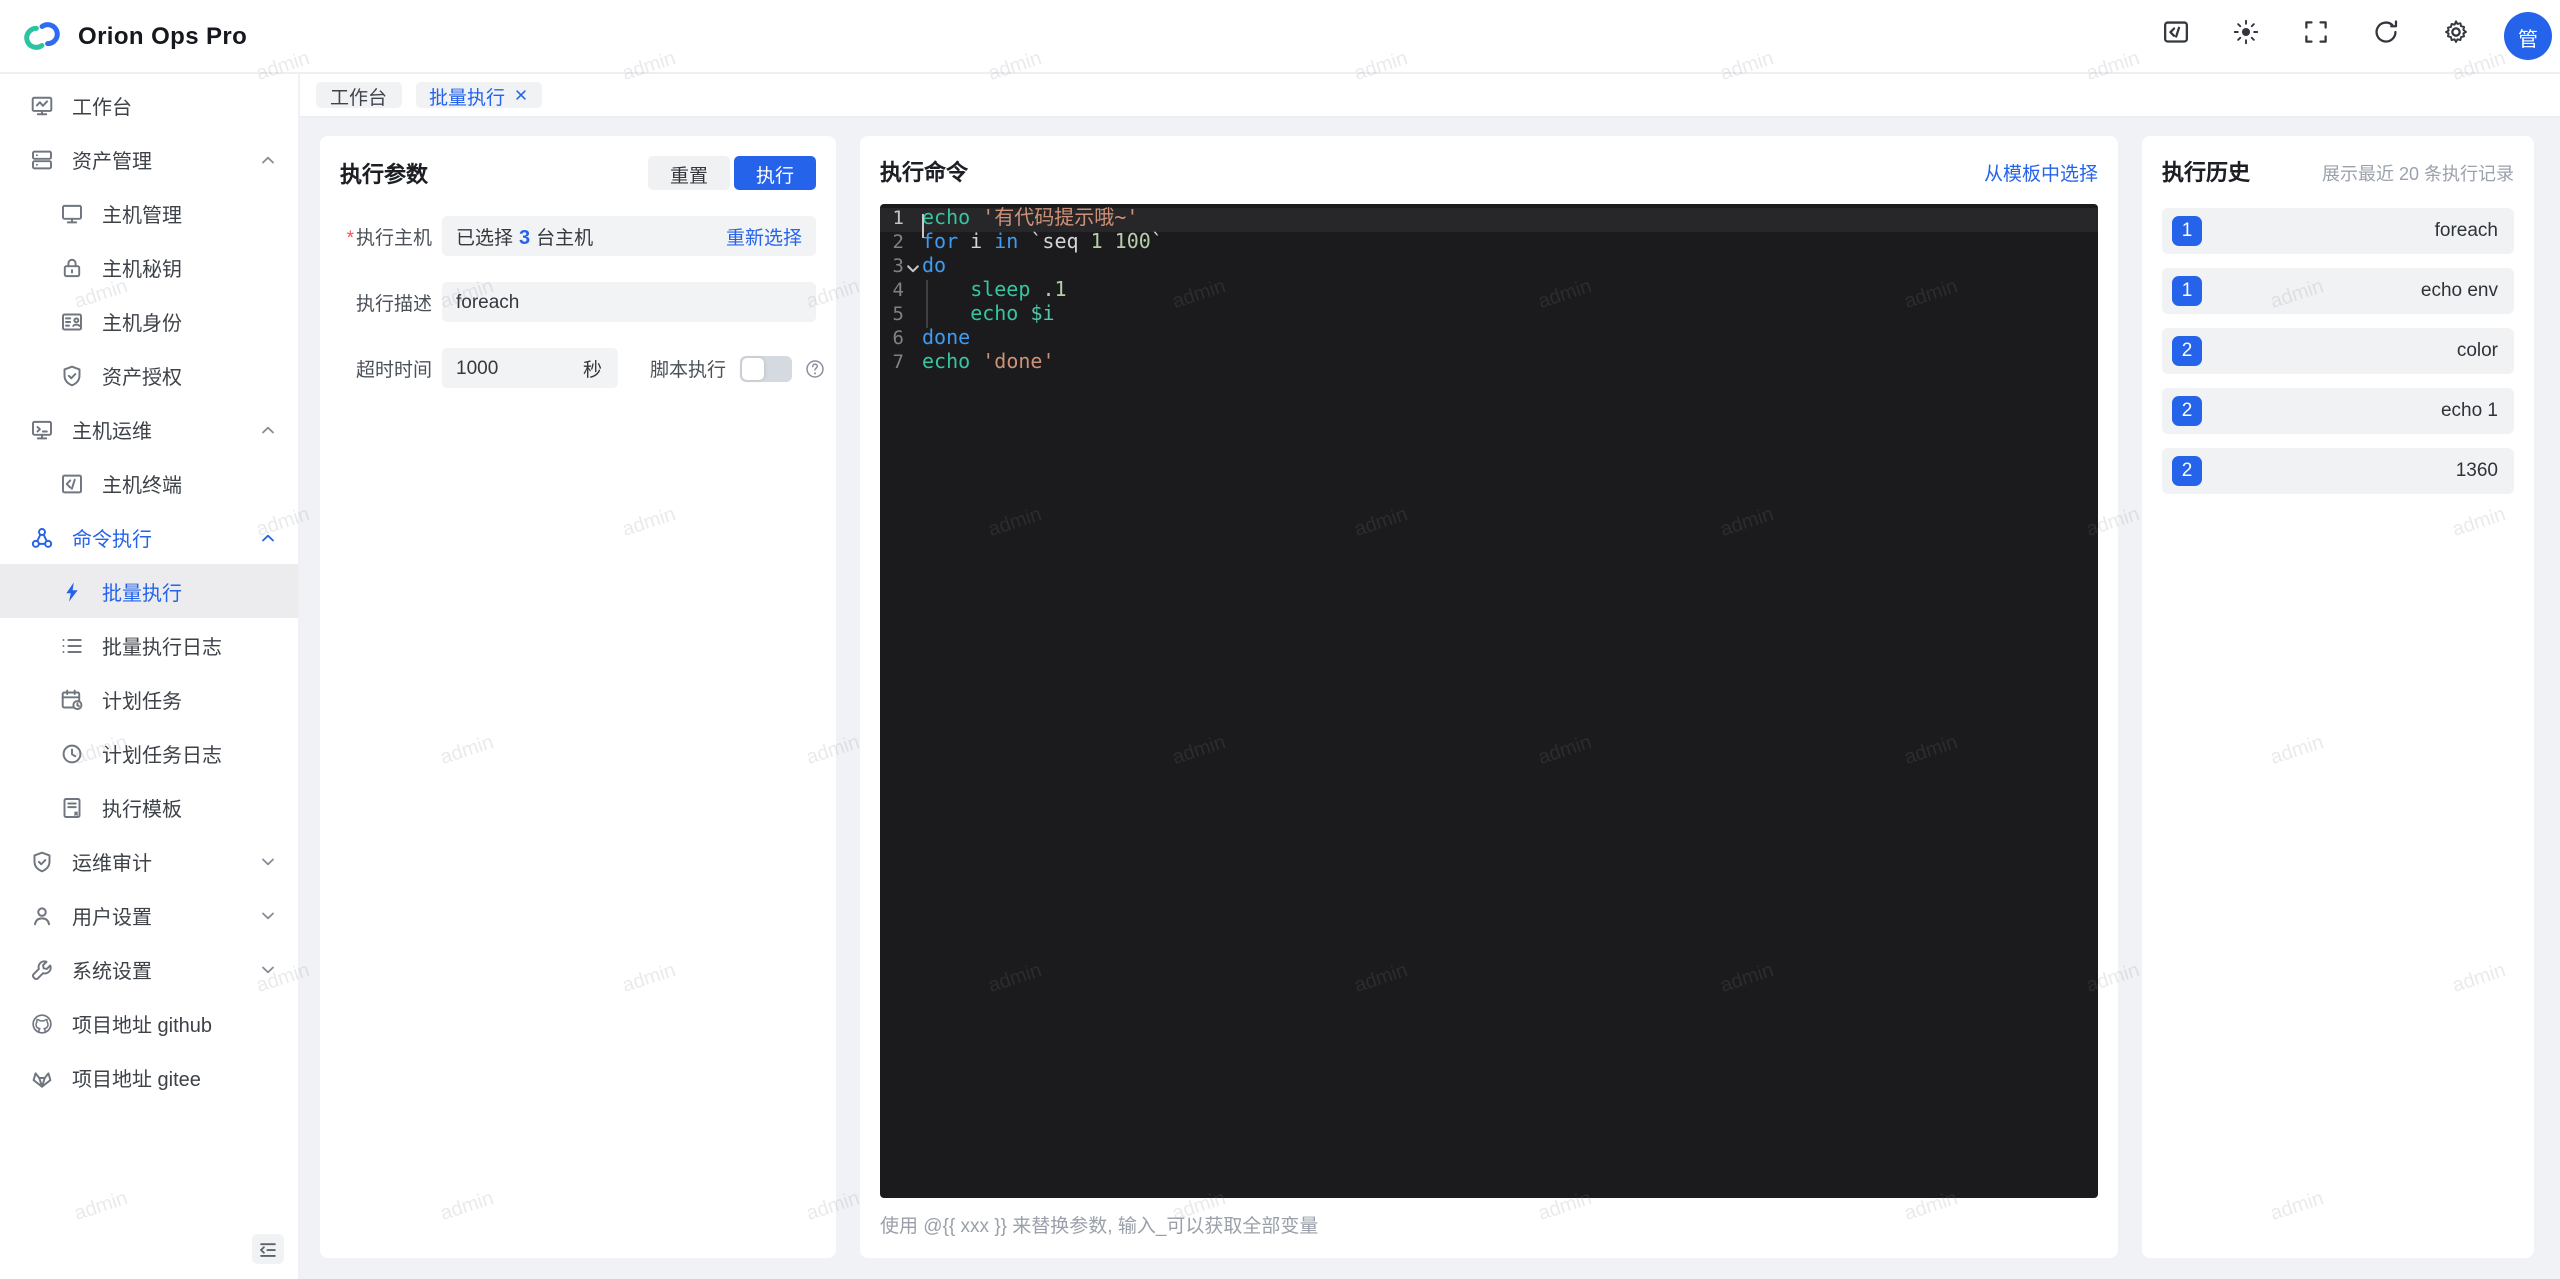 The image size is (2560, 1279). What do you see at coordinates (898, 291) in the screenshot?
I see `line-number: 4` at bounding box center [898, 291].